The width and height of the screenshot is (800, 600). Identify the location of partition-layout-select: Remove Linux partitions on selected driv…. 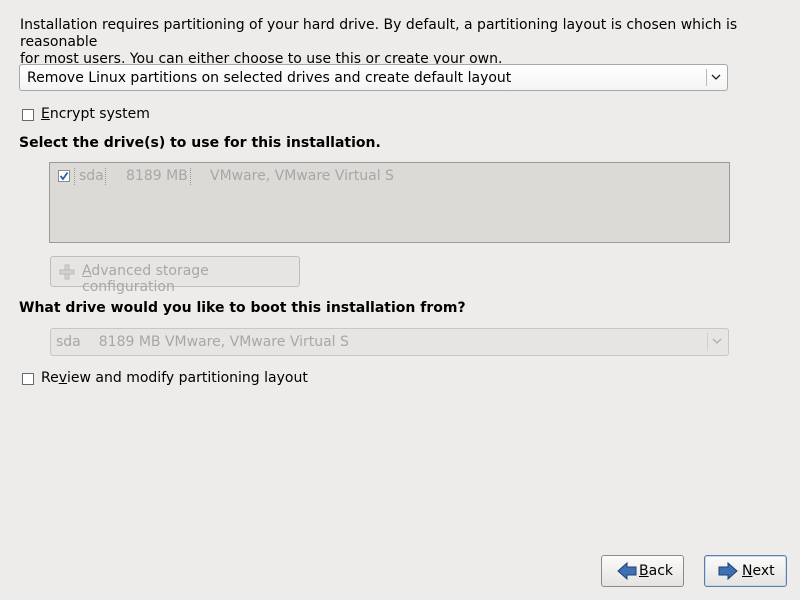
(373, 77).